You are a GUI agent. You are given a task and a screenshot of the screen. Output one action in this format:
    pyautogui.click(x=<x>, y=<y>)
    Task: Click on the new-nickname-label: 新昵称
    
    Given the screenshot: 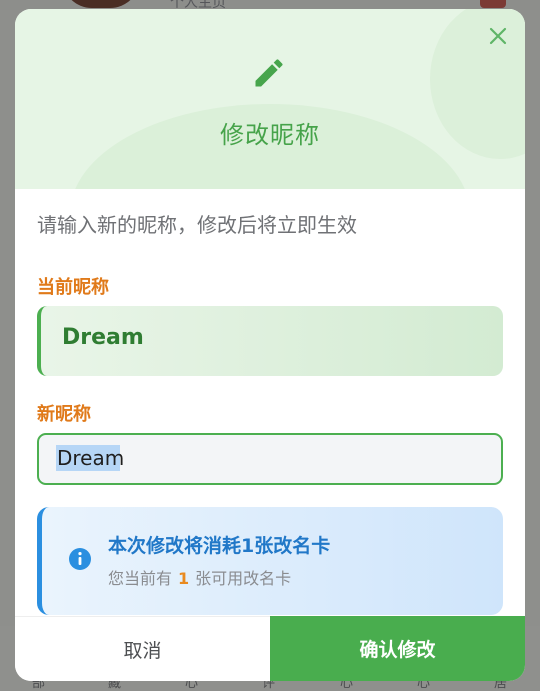 What is the action you would take?
    pyautogui.click(x=64, y=414)
    